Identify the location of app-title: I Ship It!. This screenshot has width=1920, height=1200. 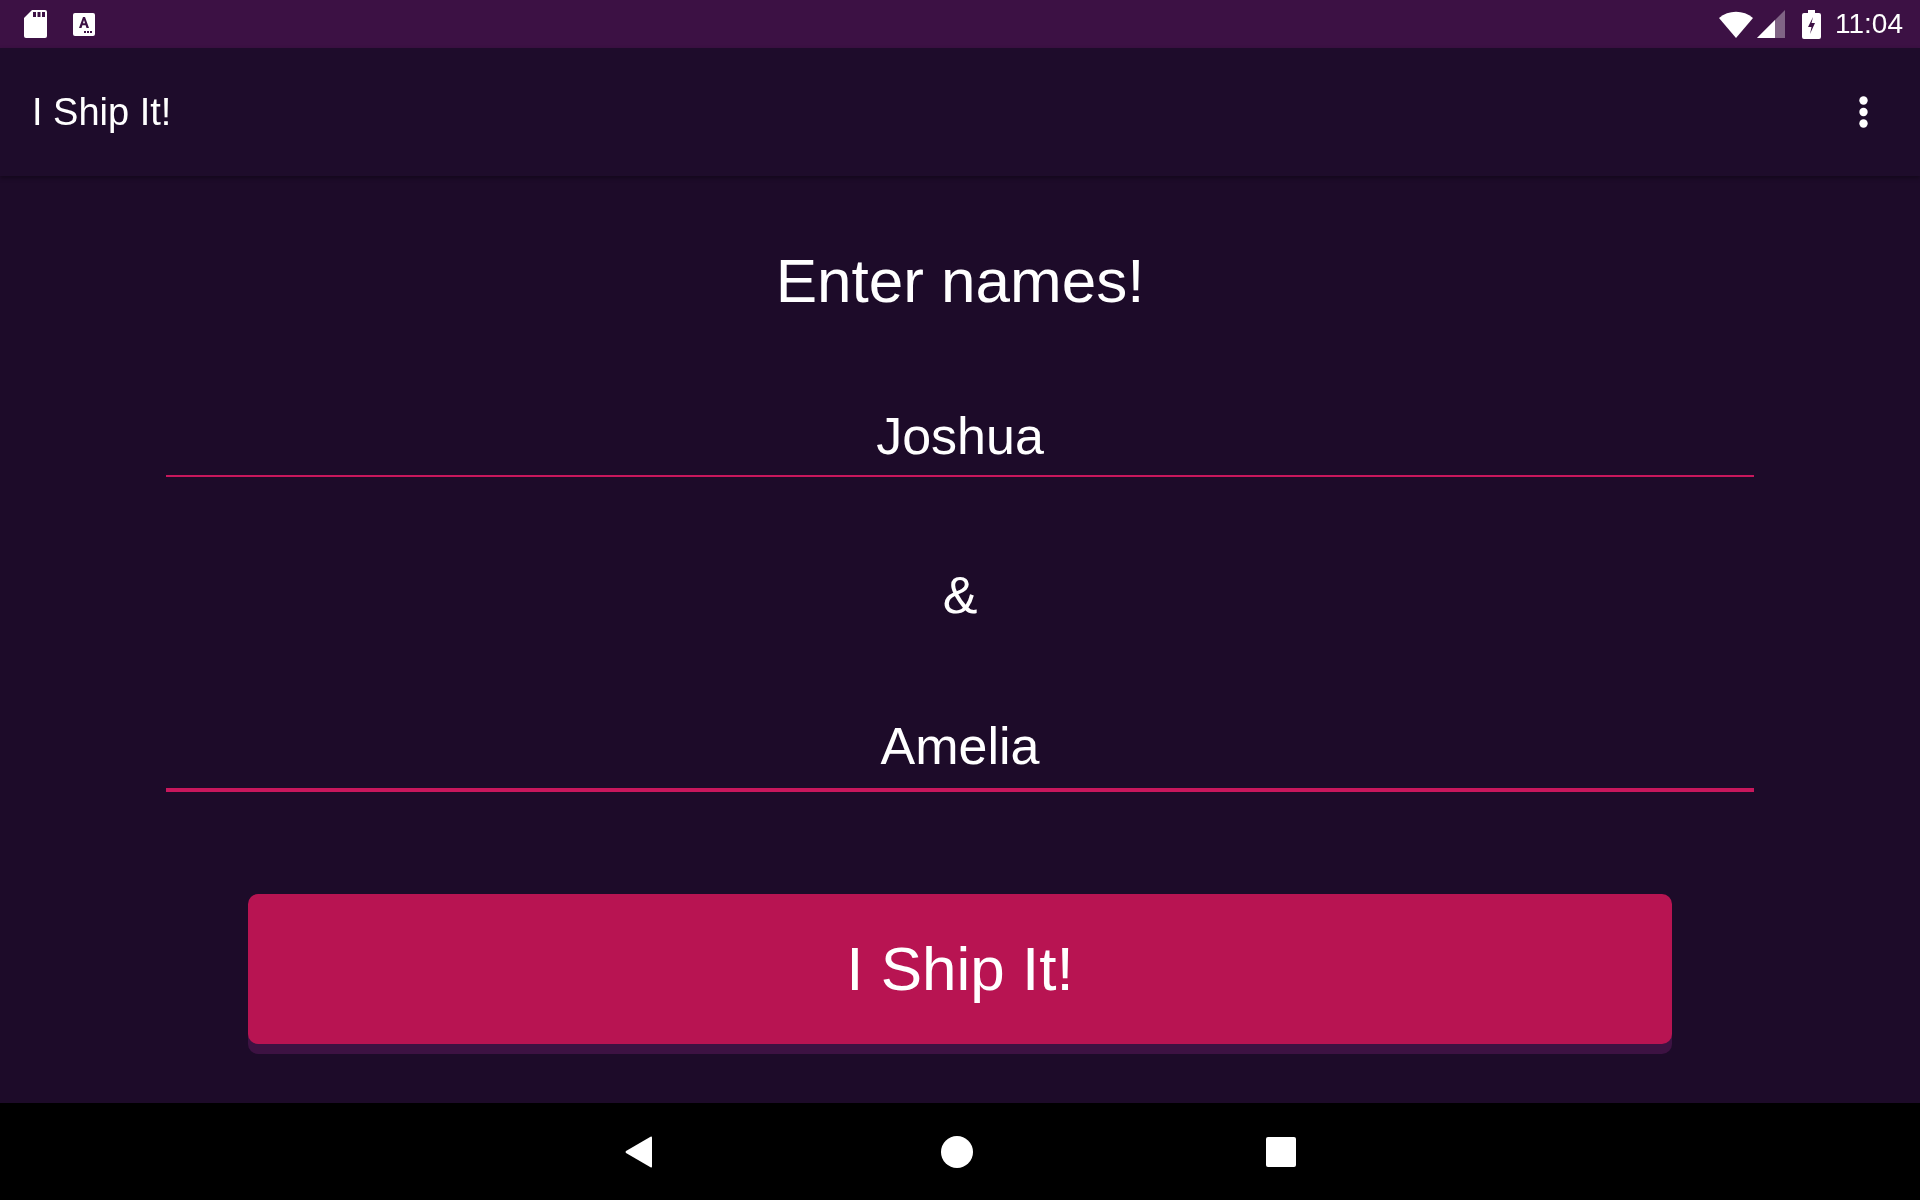
(102, 112).